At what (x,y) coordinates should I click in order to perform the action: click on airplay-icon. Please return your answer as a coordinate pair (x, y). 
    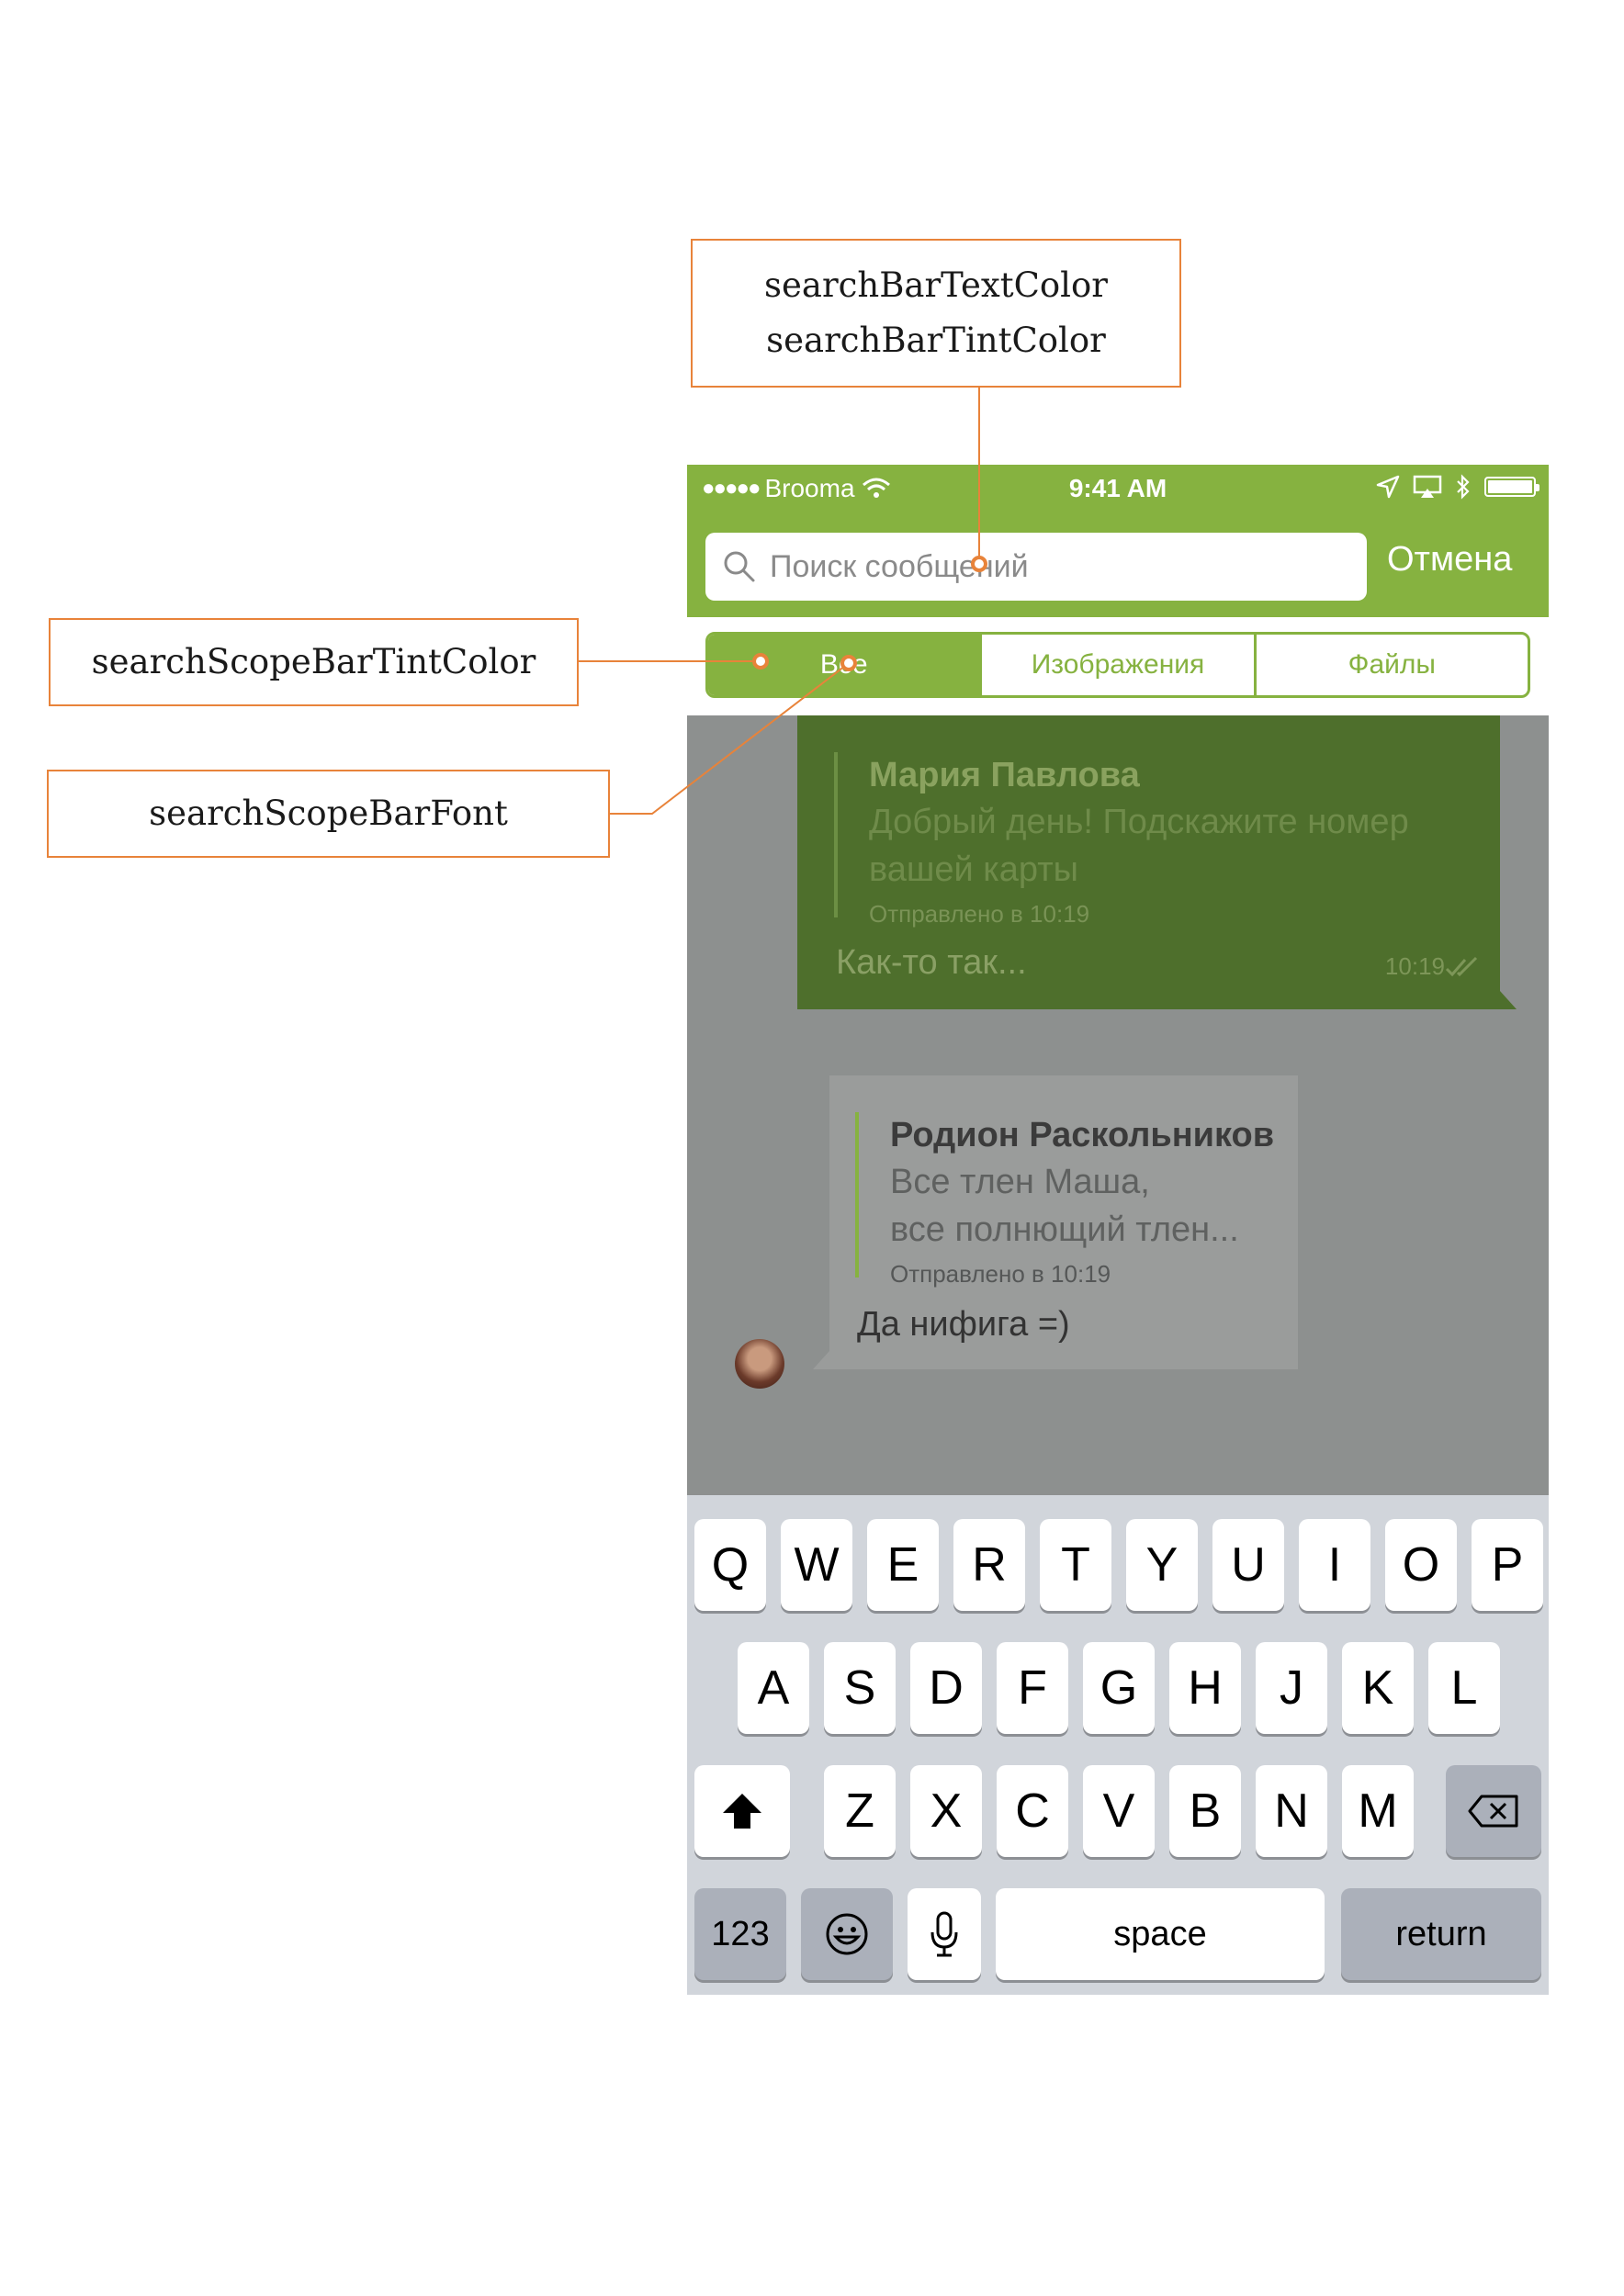
    Looking at the image, I should click on (1427, 486).